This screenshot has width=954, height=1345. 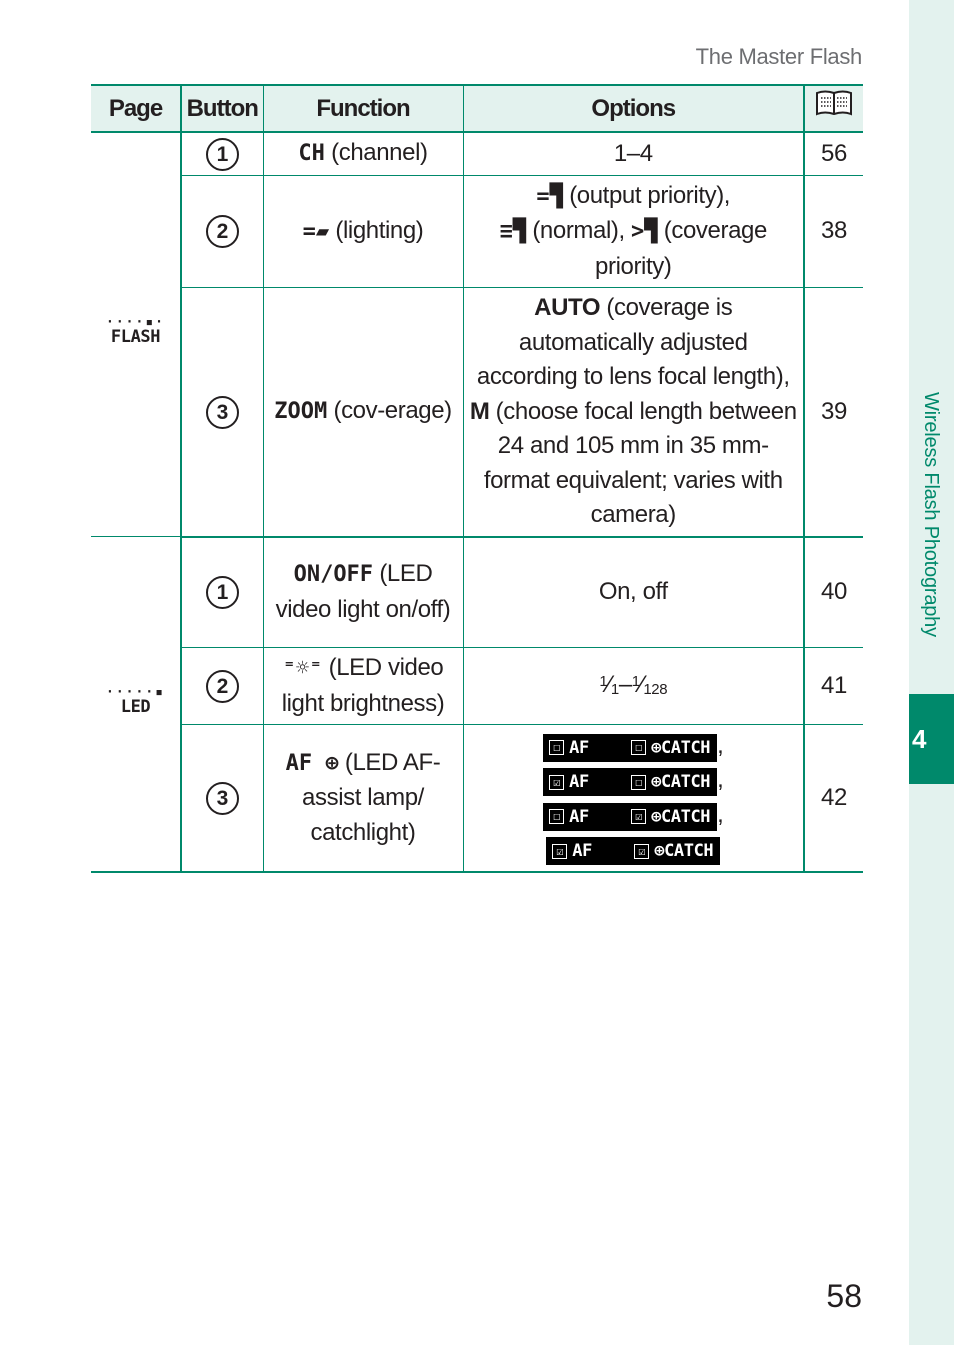 What do you see at coordinates (630, 782) in the screenshot?
I see `af-catch-option: ☑ AF ☐ ⊕CATCH` at bounding box center [630, 782].